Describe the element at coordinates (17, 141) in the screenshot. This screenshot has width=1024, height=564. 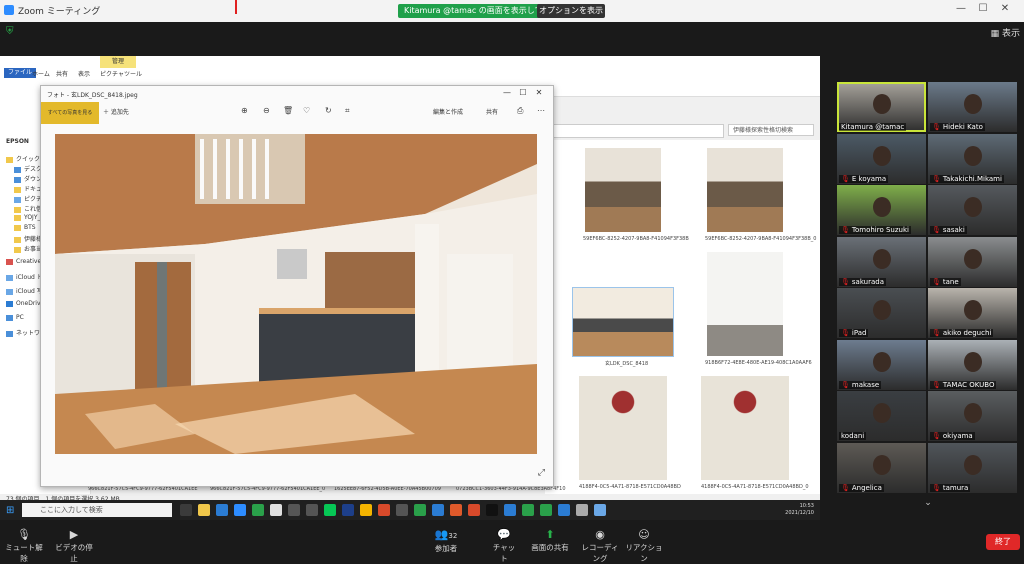
I see `nav-item: EPSON` at that location.